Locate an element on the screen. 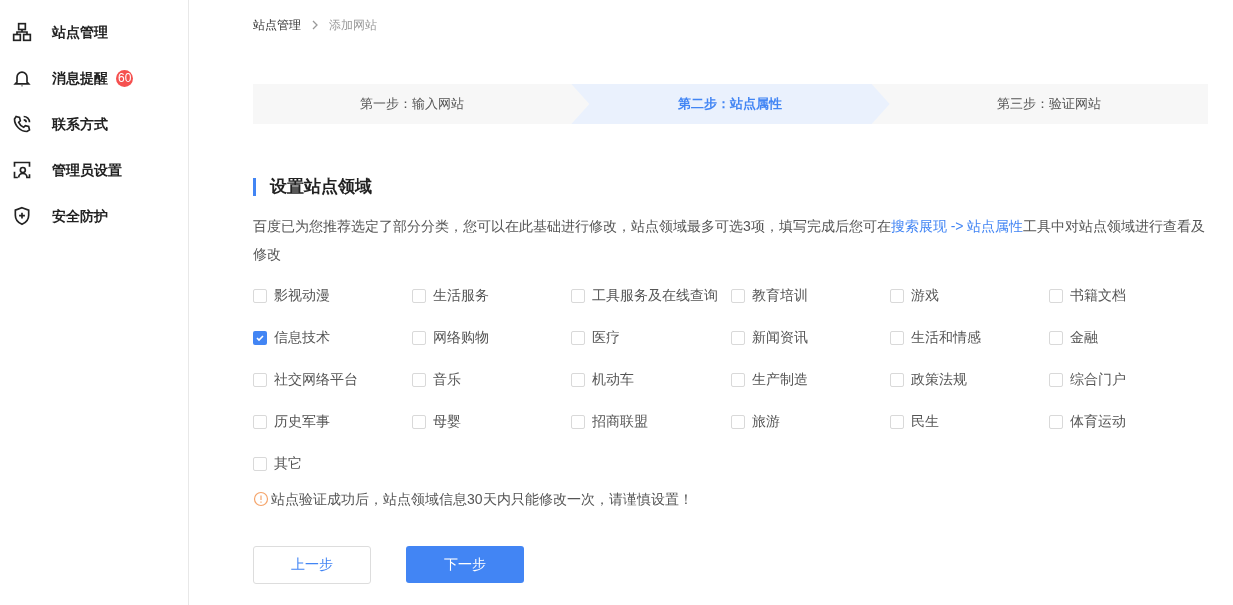 This screenshot has width=1233, height=605. category-checkbox: 母婴 is located at coordinates (492, 421).